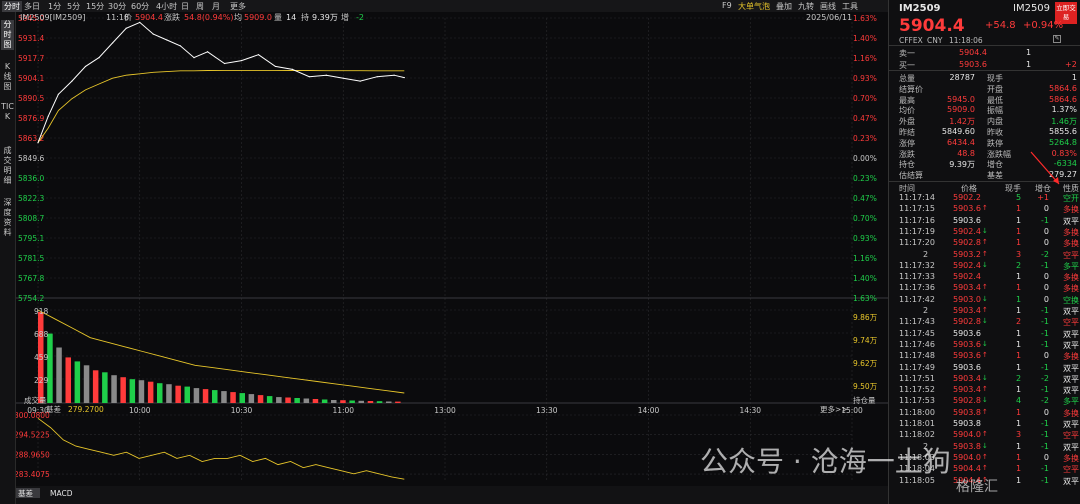  I want to click on period-tab: 4小时, so click(166, 6).